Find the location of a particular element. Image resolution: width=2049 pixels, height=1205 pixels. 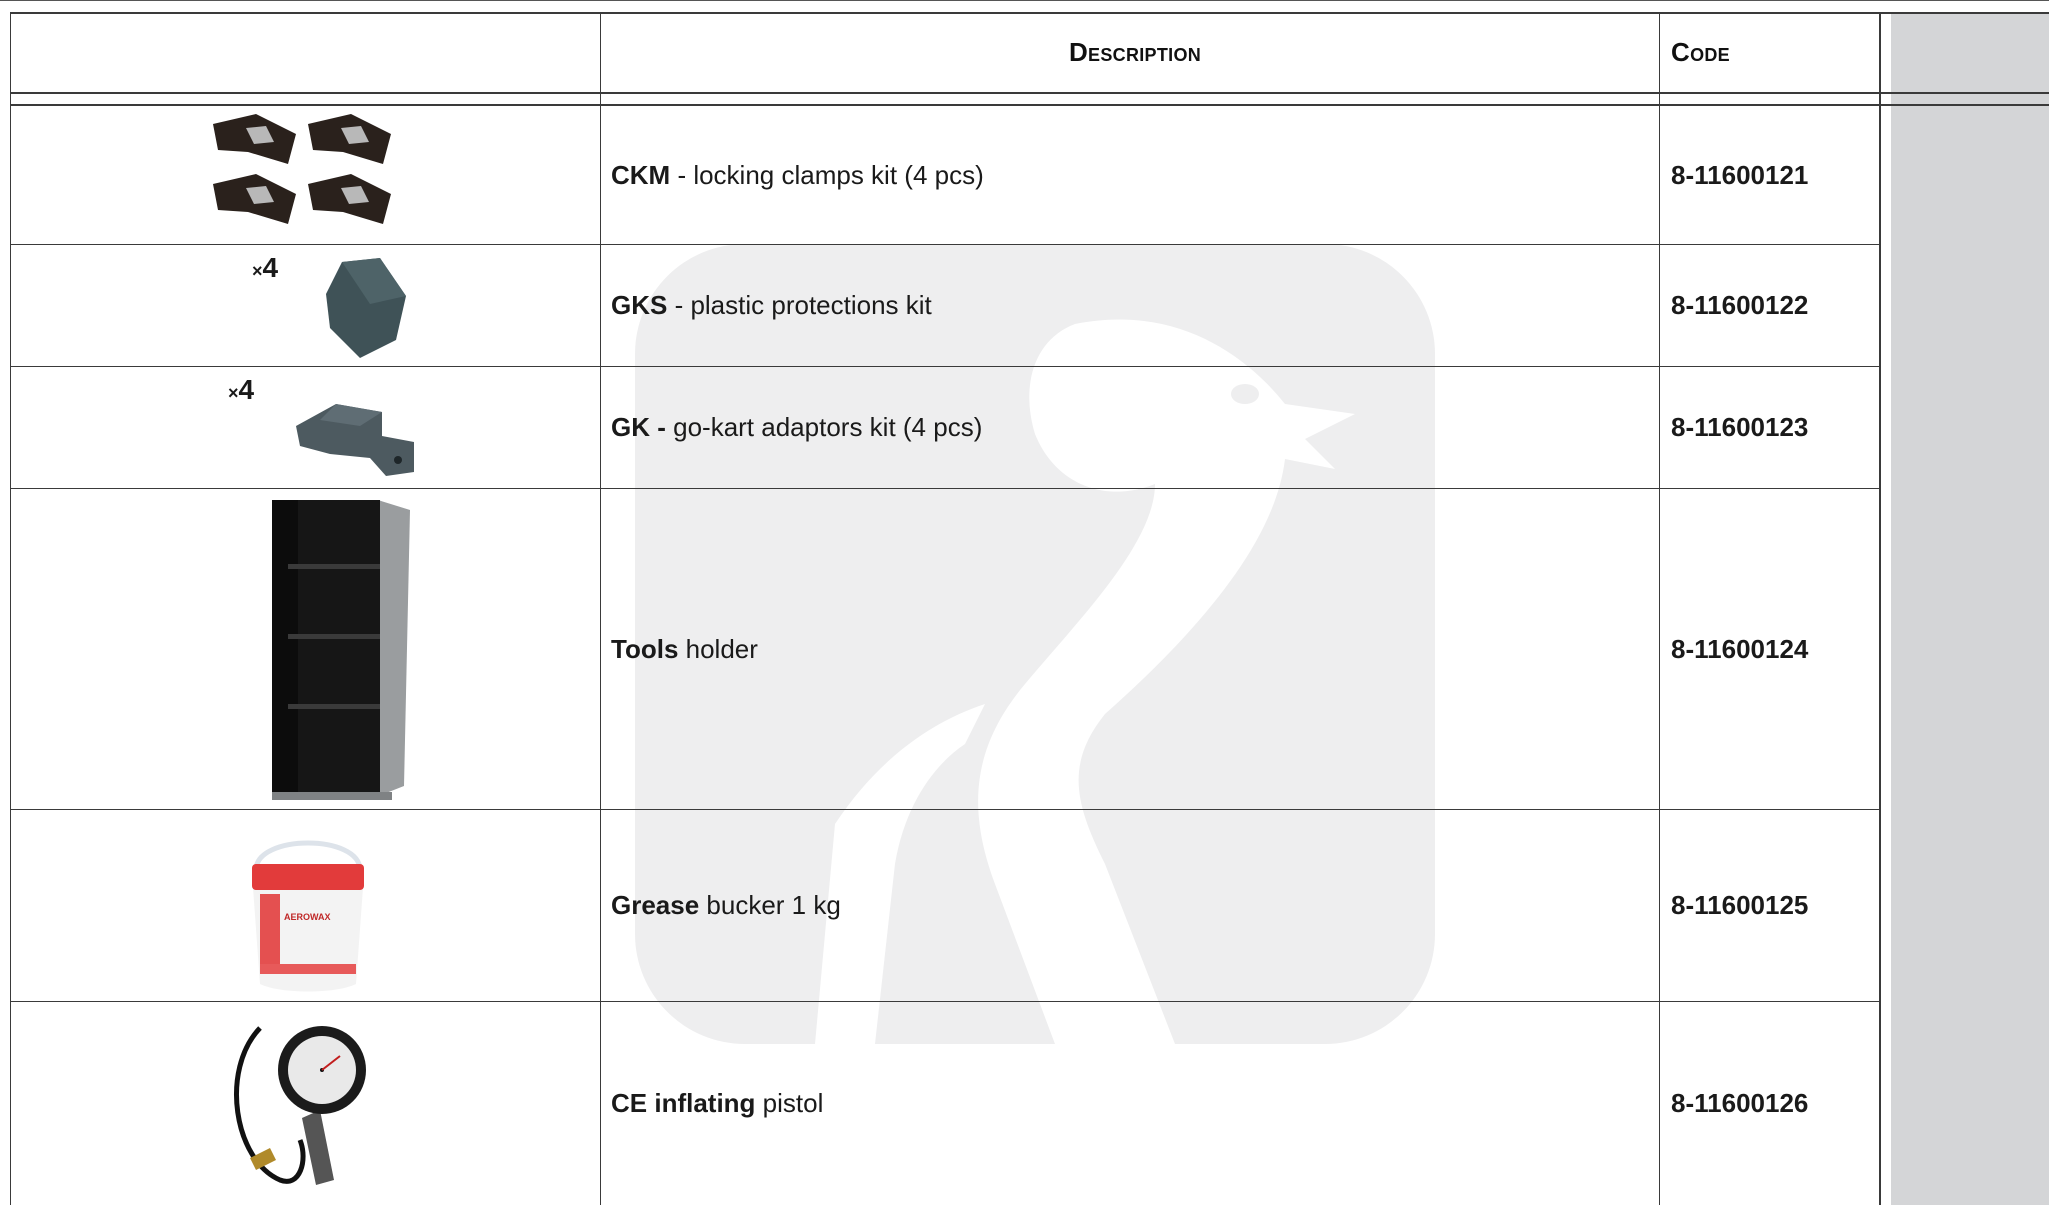

column-divider is located at coordinates (600, 608).